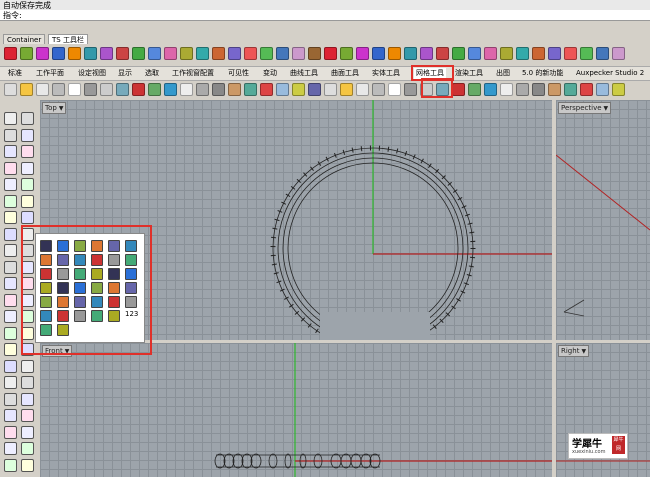 This screenshot has width=650, height=477. Describe the element at coordinates (270, 73) in the screenshot. I see `tab-transform: 变动` at that location.